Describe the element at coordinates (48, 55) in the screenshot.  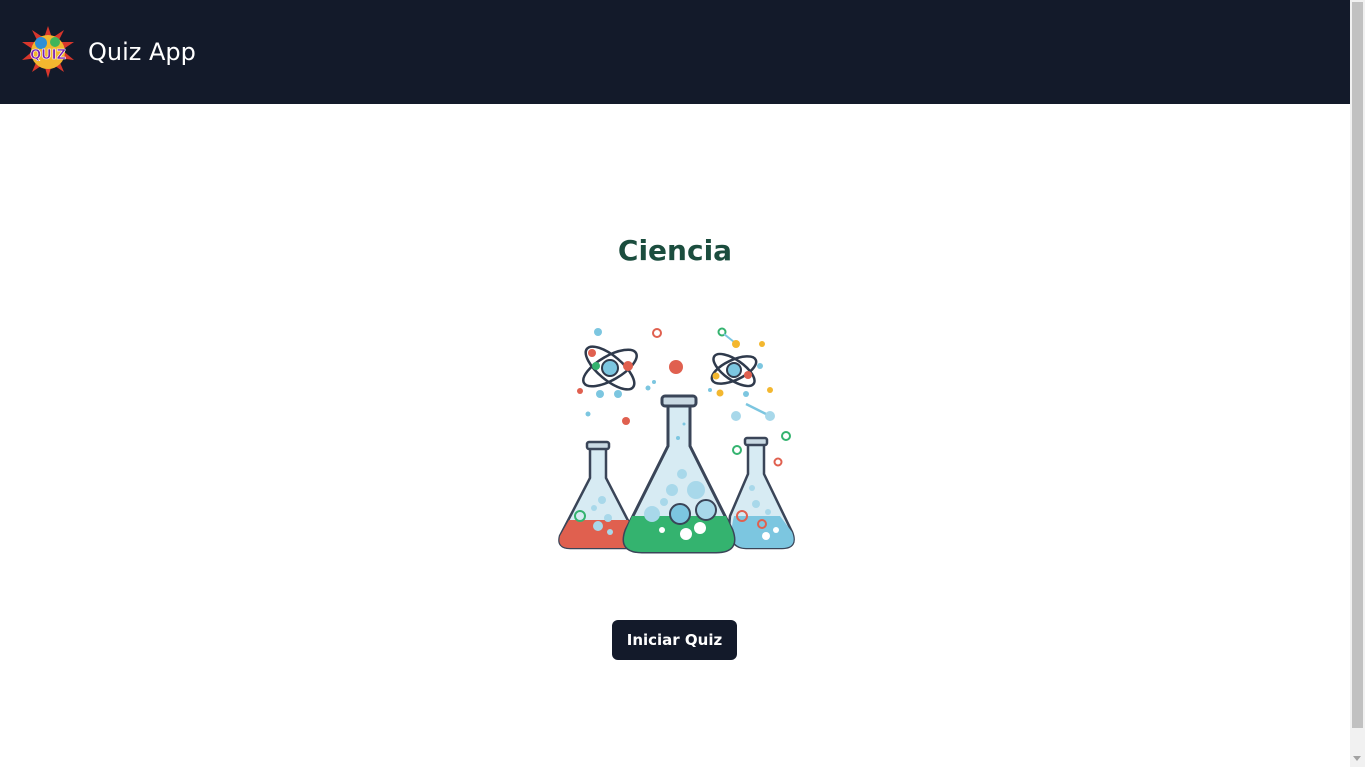
I see `svg-text: QUIZ` at that location.